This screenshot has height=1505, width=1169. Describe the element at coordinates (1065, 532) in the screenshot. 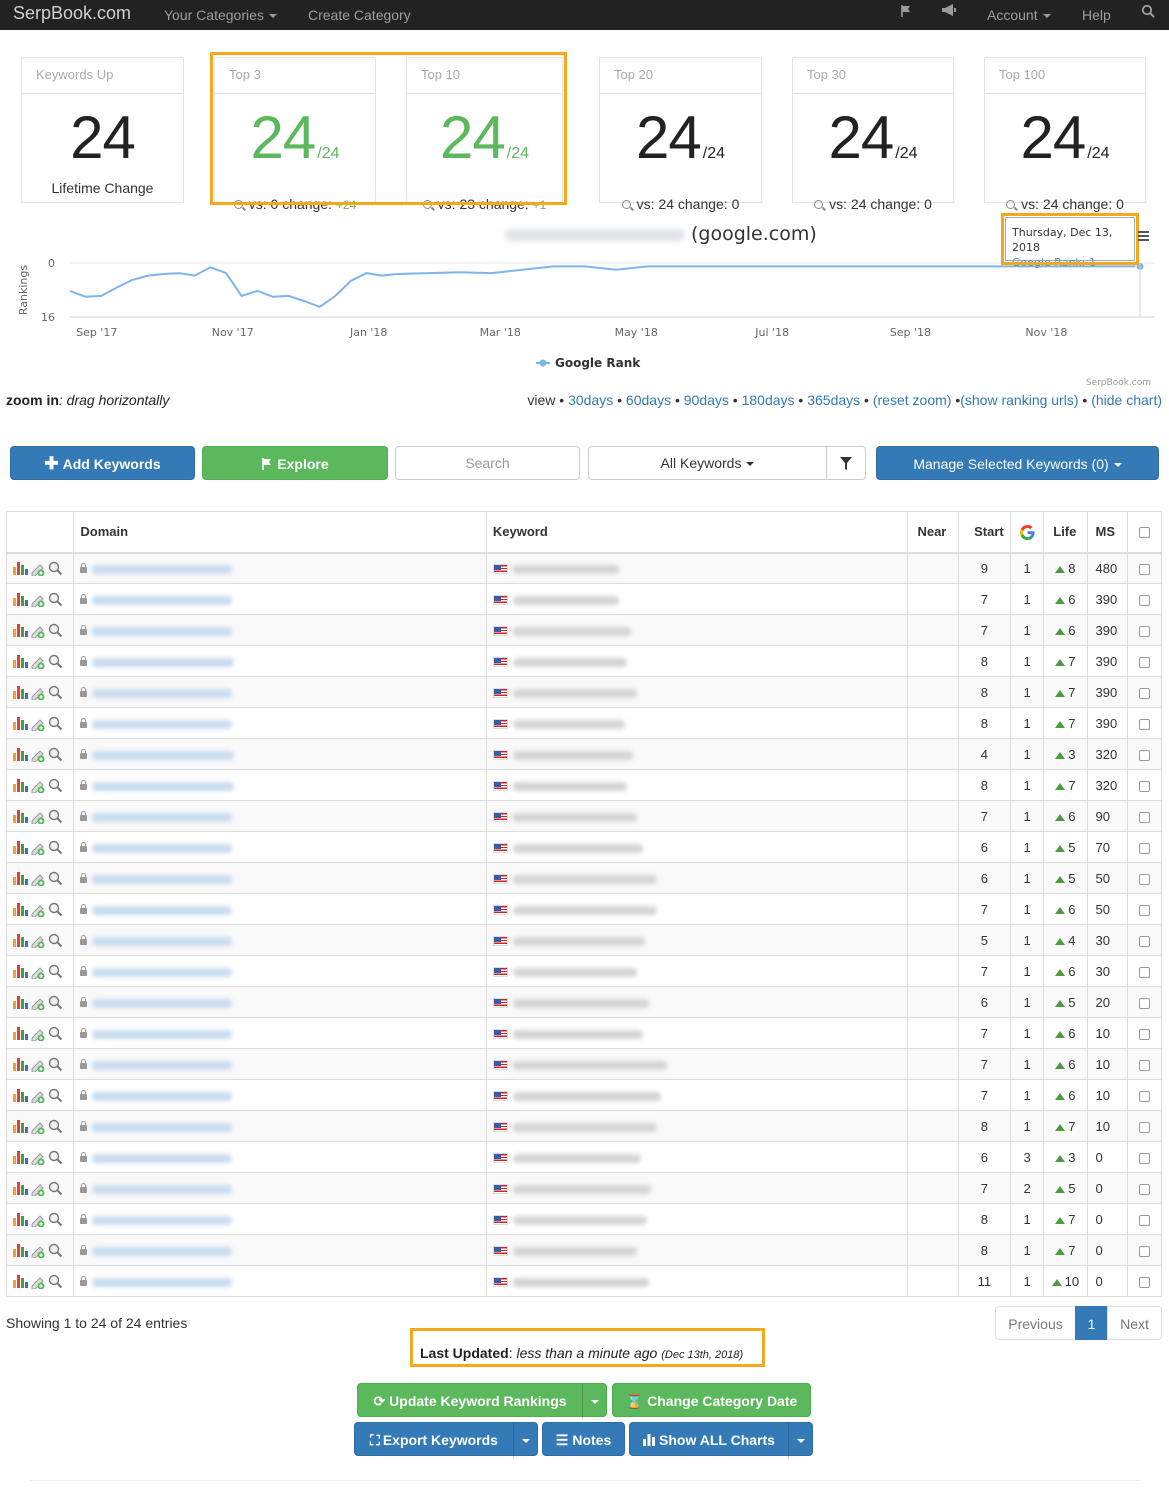

I see `header-life: Life` at that location.